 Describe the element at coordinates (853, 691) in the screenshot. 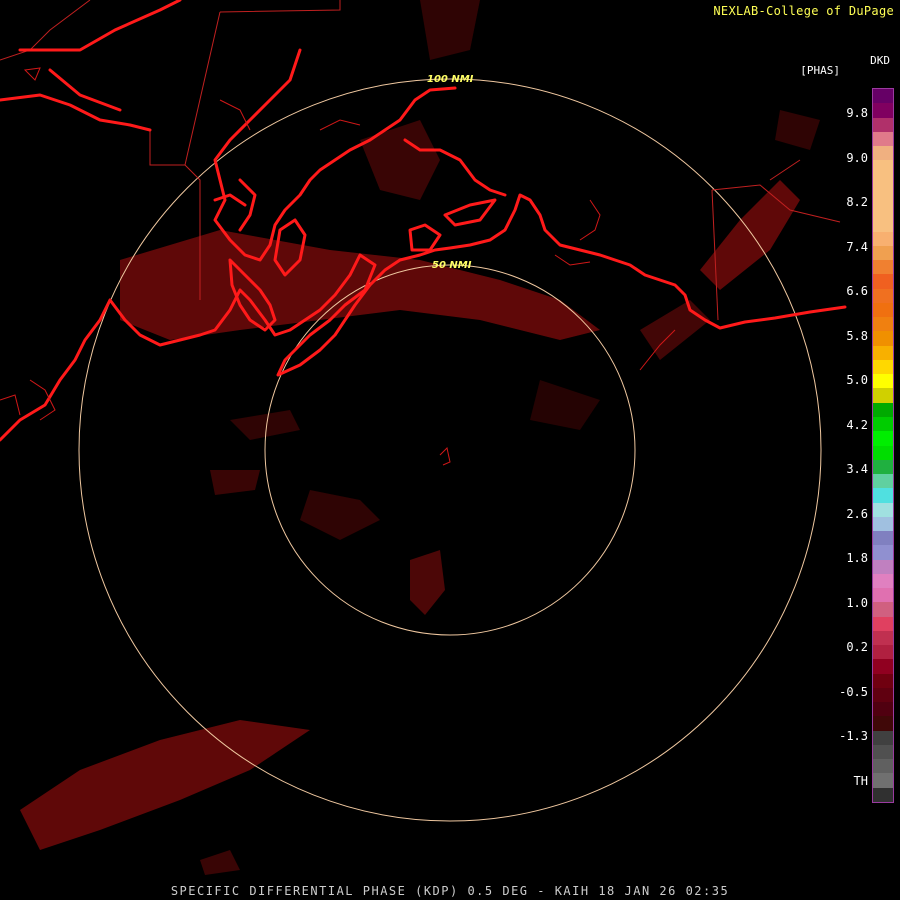

I see `legend-tick-label: -0.5` at that location.